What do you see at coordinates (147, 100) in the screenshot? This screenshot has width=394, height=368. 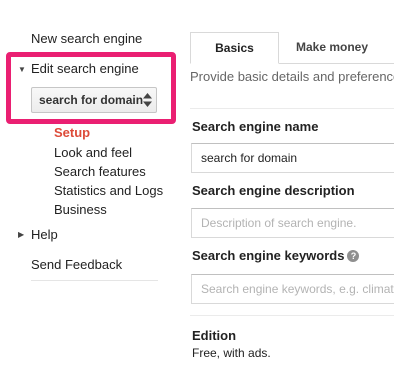 I see `updown-arrows-icon` at bounding box center [147, 100].